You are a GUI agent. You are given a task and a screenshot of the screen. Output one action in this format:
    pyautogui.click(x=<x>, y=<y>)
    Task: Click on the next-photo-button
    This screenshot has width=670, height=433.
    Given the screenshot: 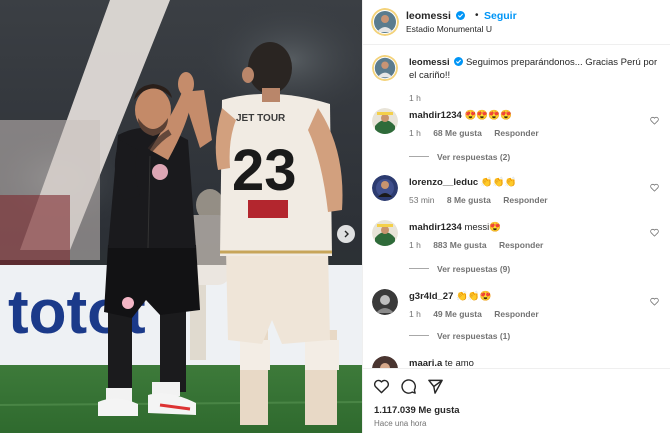 What is the action you would take?
    pyautogui.click(x=346, y=234)
    